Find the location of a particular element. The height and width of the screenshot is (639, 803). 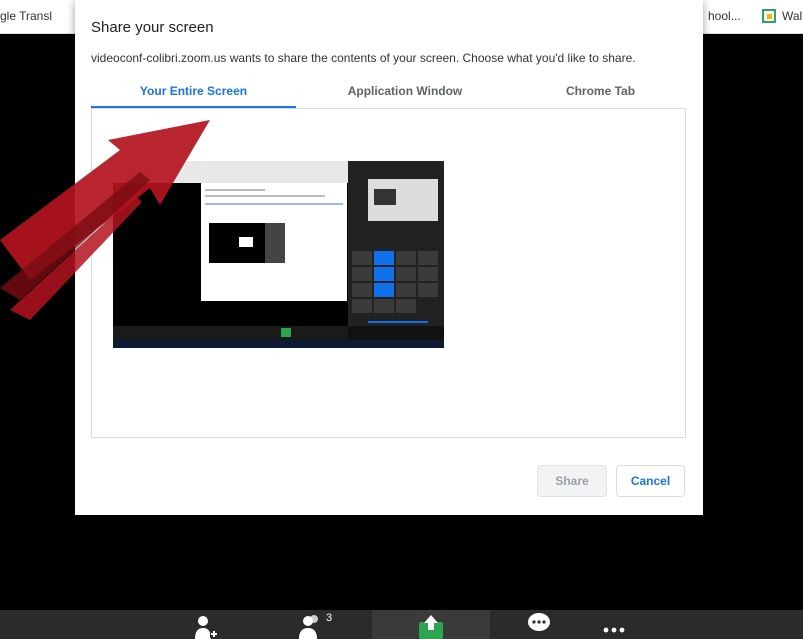

share-screen-button is located at coordinates (431, 624).